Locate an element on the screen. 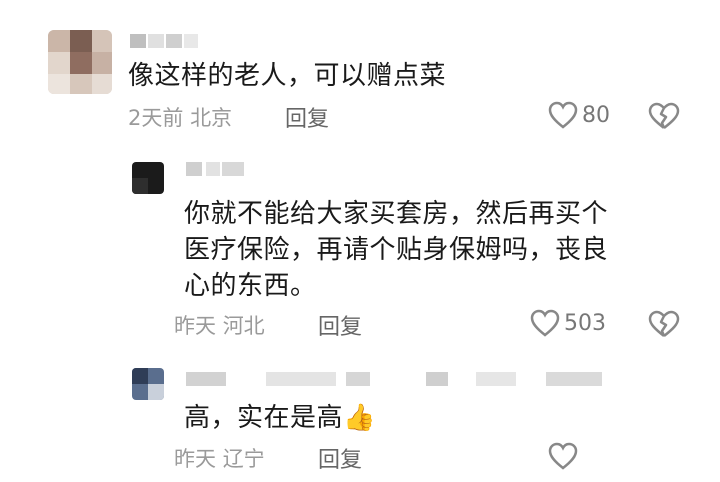 The image size is (720, 482). comment-text: 像这样的老人，可以赠点菜 is located at coordinates (287, 76).